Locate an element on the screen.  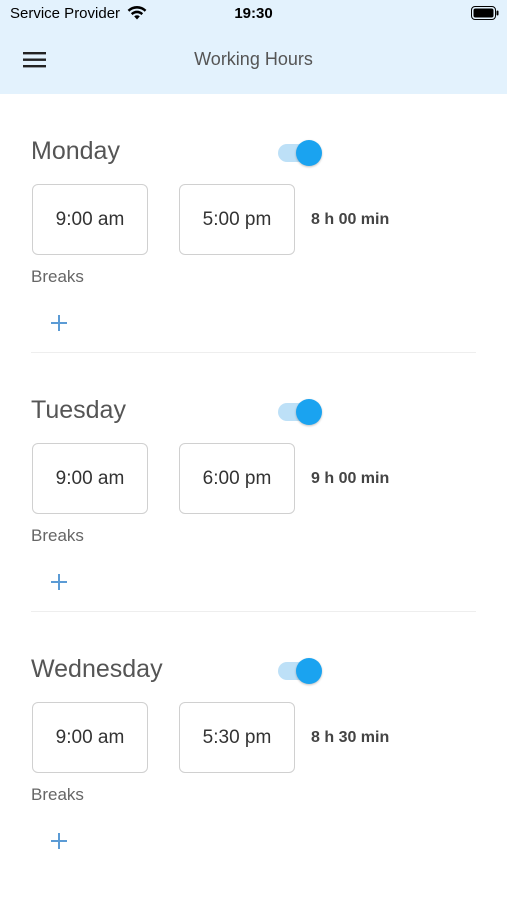
day-name: Tuesday is located at coordinates (78, 410).